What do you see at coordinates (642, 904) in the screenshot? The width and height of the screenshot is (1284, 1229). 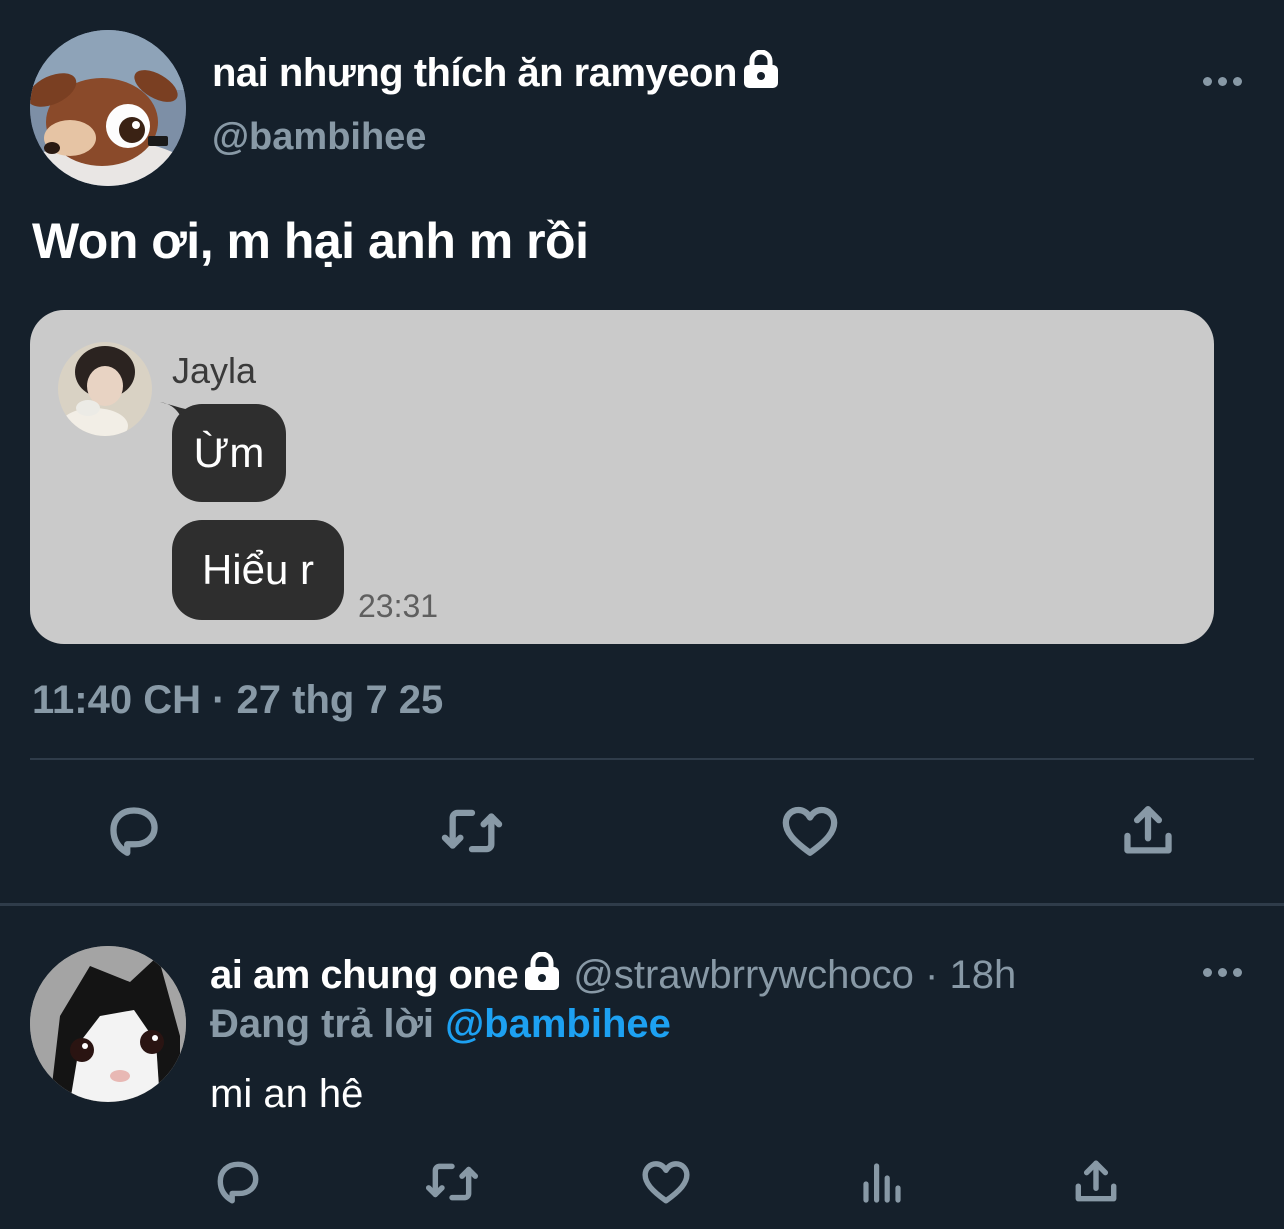 I see `section-divider` at bounding box center [642, 904].